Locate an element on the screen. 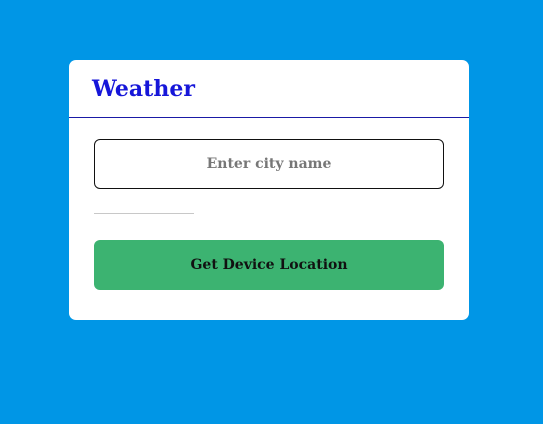  separator-line is located at coordinates (144, 213).